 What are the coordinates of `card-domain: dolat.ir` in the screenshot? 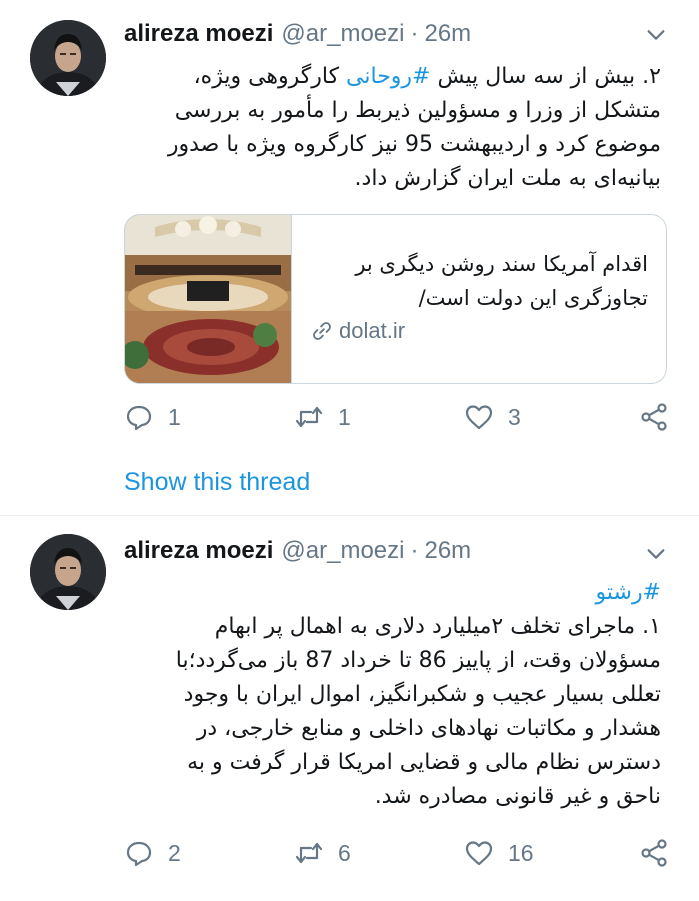 It's located at (358, 331).